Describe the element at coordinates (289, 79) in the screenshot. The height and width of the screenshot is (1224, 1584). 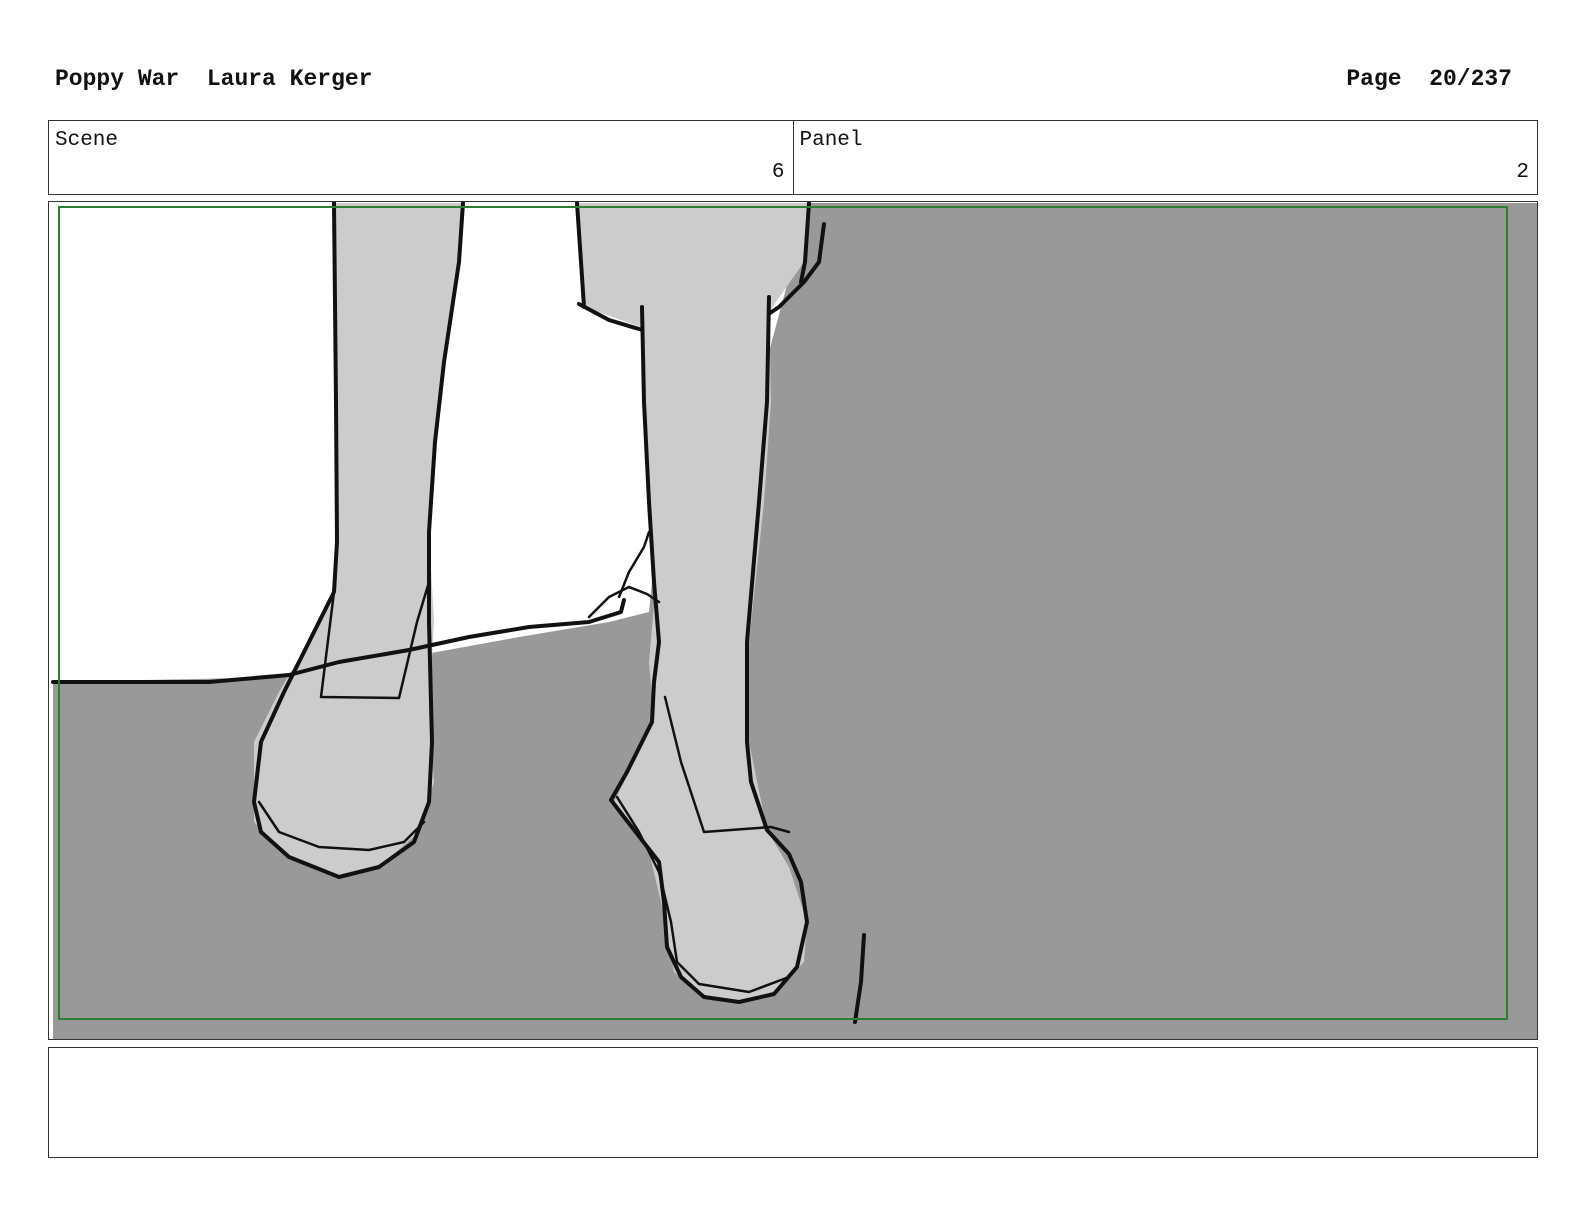
I see `author-name: Laura Kerger` at that location.